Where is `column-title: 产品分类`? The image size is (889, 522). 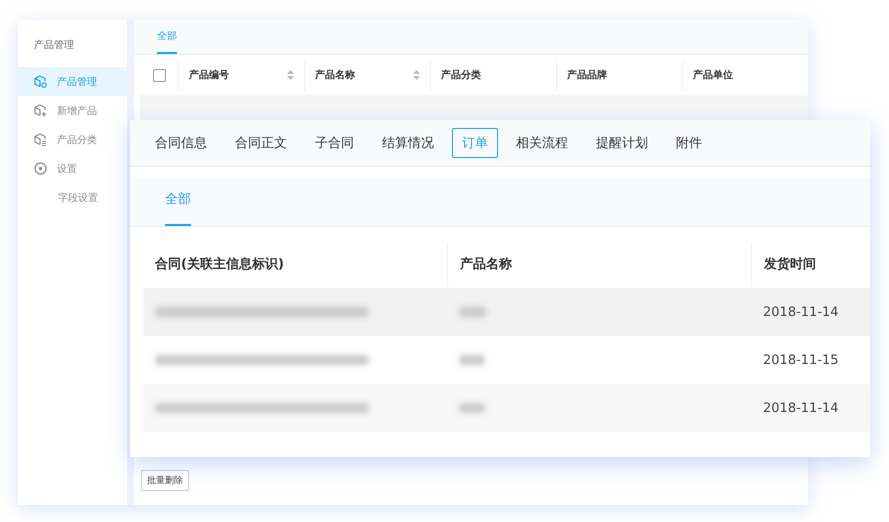
column-title: 产品分类 is located at coordinates (461, 75).